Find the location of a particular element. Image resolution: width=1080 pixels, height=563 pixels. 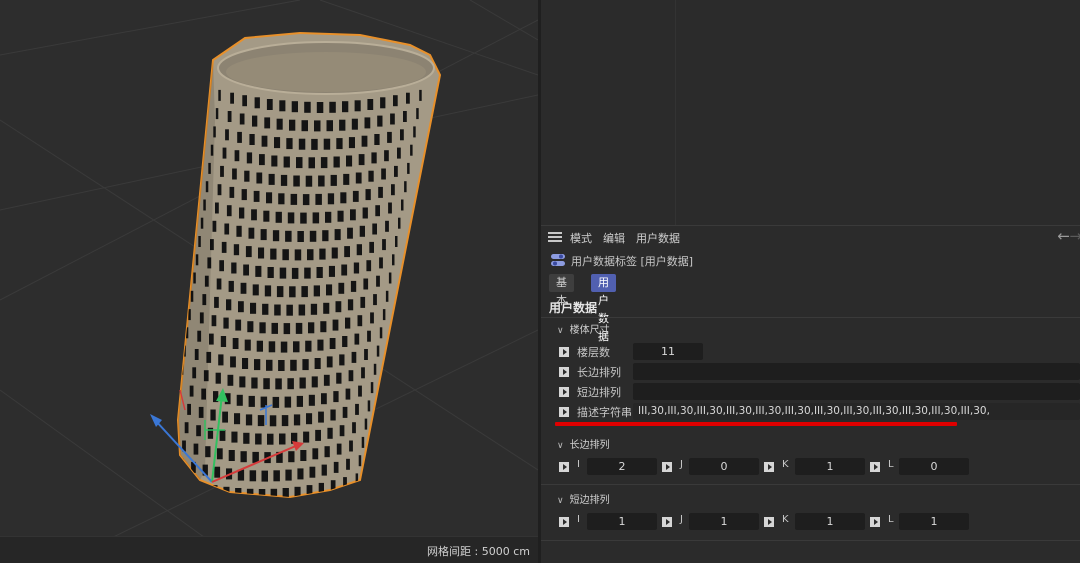

menu-mode: 模式 is located at coordinates (581, 238).